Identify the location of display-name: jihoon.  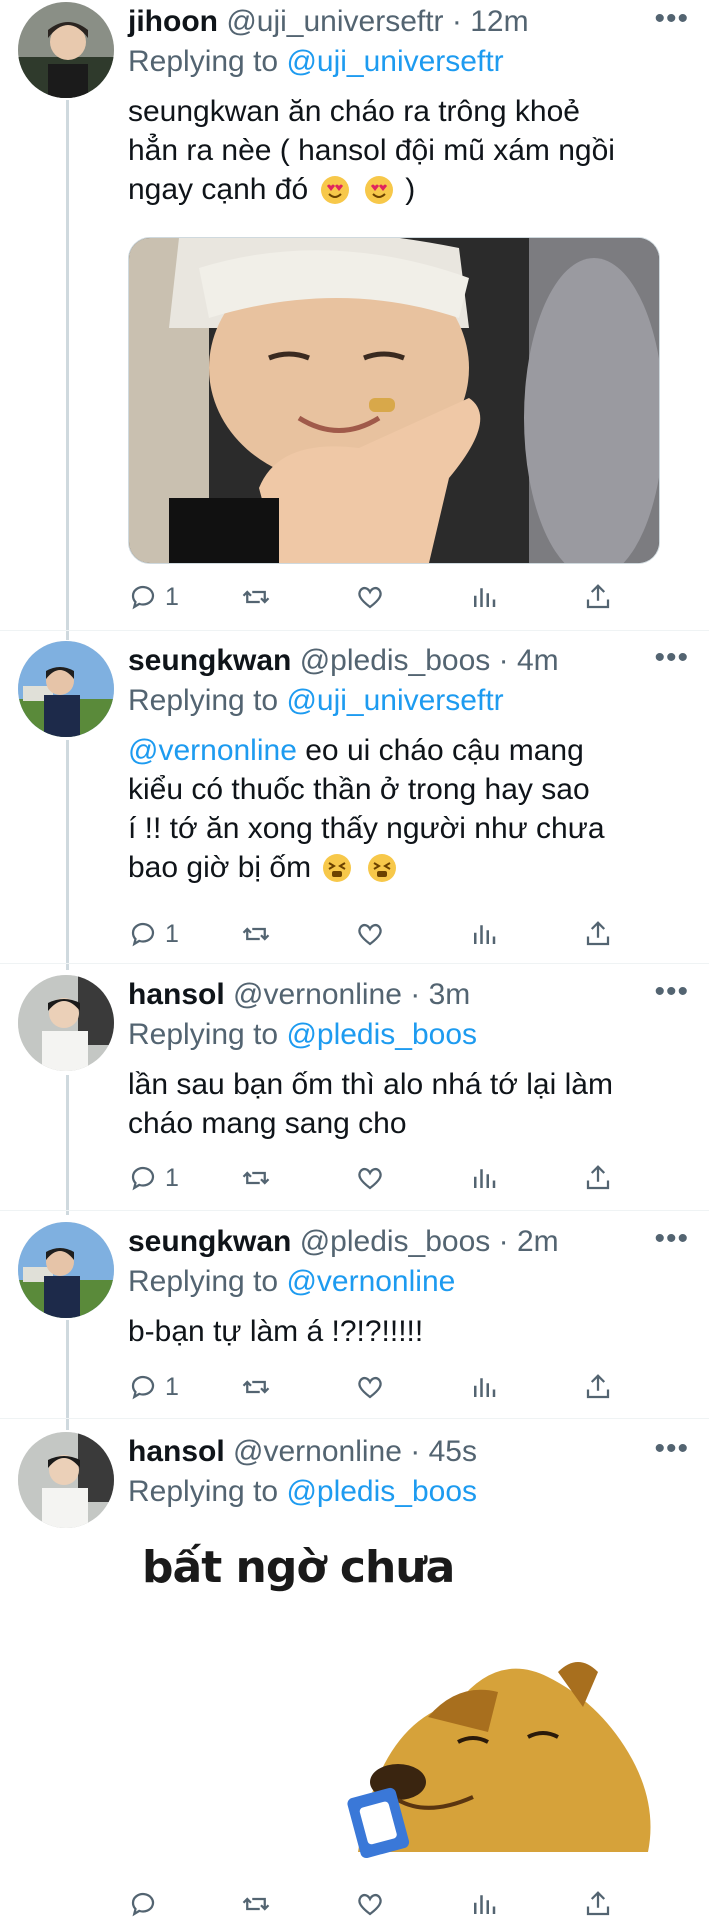
(173, 21).